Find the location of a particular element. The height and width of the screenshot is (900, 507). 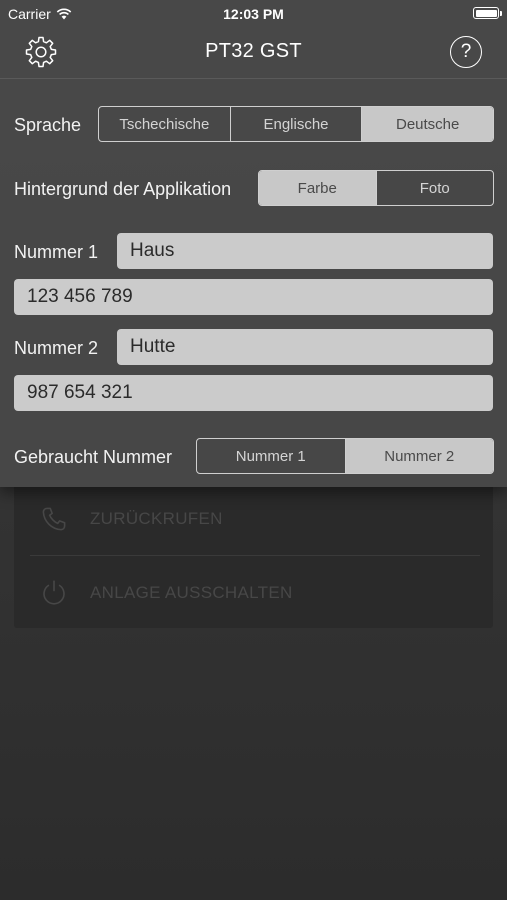

used-number-segmented-control: Nummer 1 Nummer 2 is located at coordinates (345, 456).